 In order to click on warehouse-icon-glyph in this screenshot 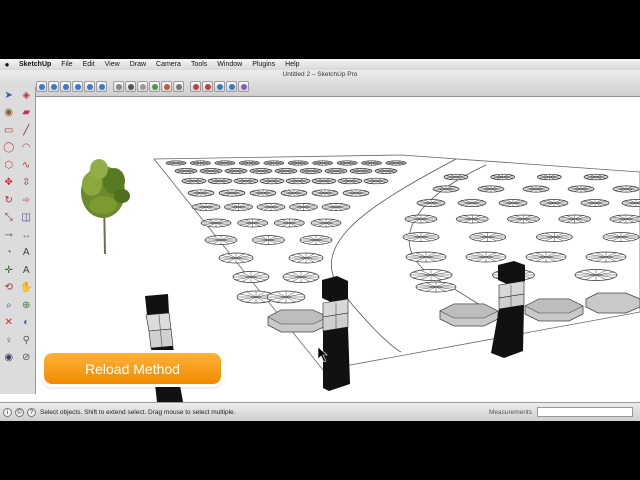, I will do `click(207, 86)`.